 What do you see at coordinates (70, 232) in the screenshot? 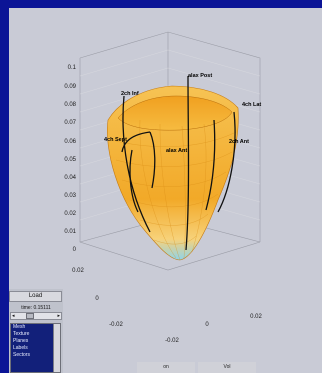
I see `z-tick: 0.01` at bounding box center [70, 232].